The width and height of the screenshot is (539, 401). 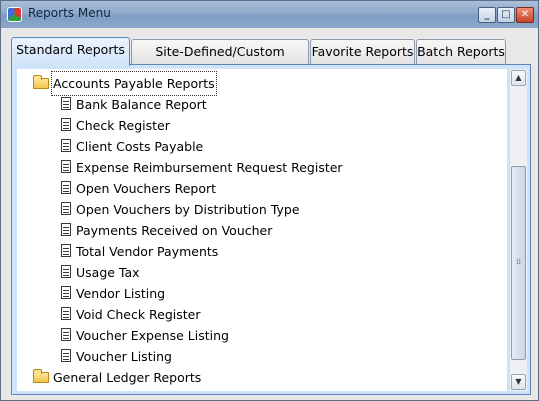 I want to click on report-item: Vendor Listing, so click(x=262, y=293).